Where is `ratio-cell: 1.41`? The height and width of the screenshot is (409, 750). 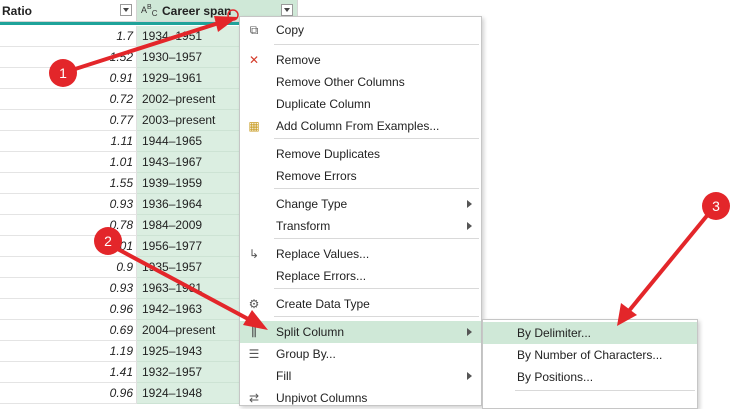
ratio-cell: 1.41 is located at coordinates (68, 372).